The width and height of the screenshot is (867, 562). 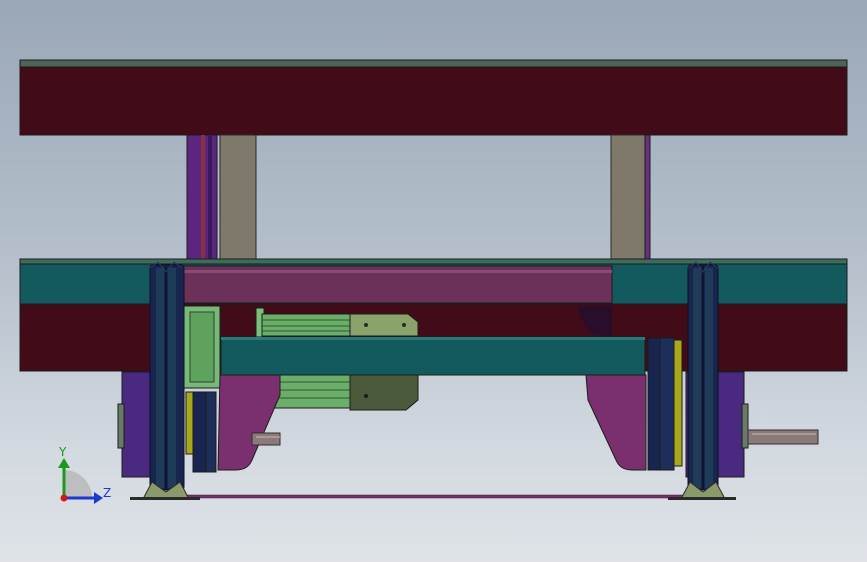 I want to click on upper-beam, so click(x=433, y=97).